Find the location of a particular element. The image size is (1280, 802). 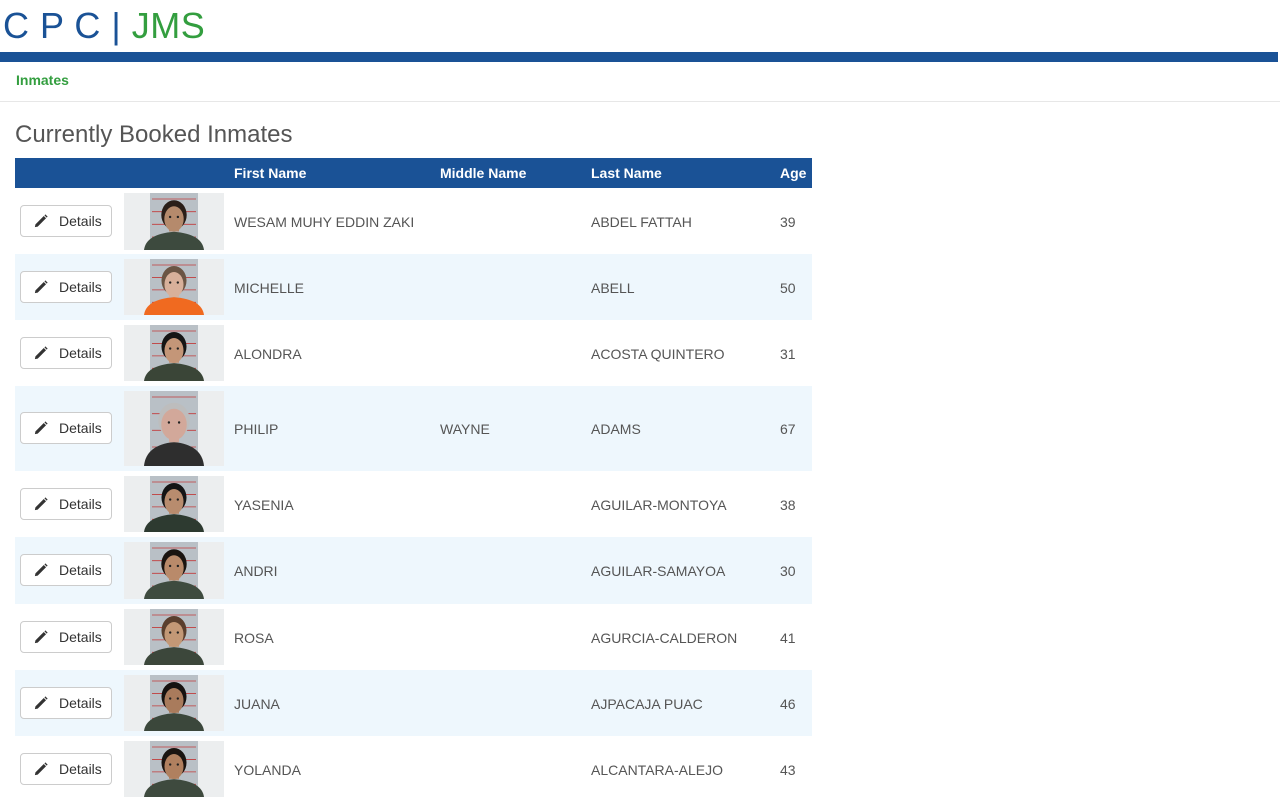

first-name-cell: MICHELLE is located at coordinates (269, 288).